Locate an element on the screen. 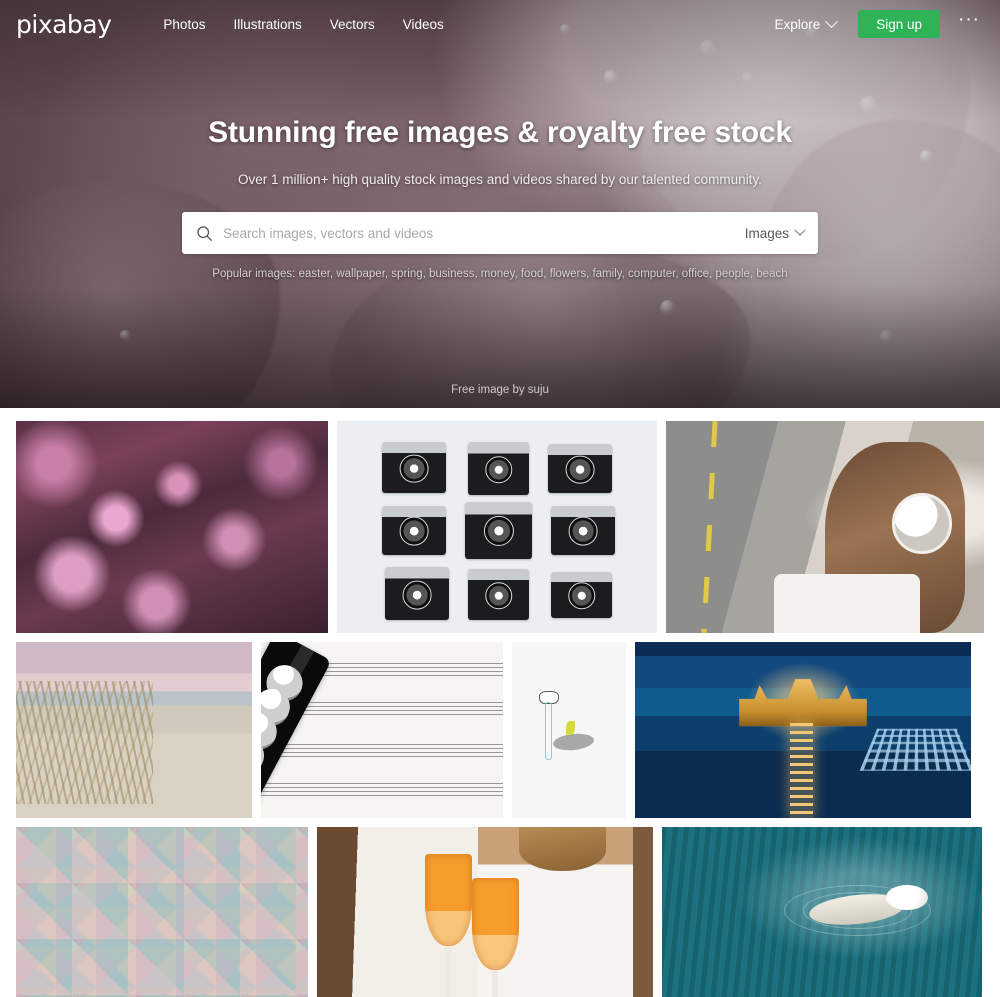 This screenshot has width=1000, height=997. explore-label: Explore is located at coordinates (797, 24).